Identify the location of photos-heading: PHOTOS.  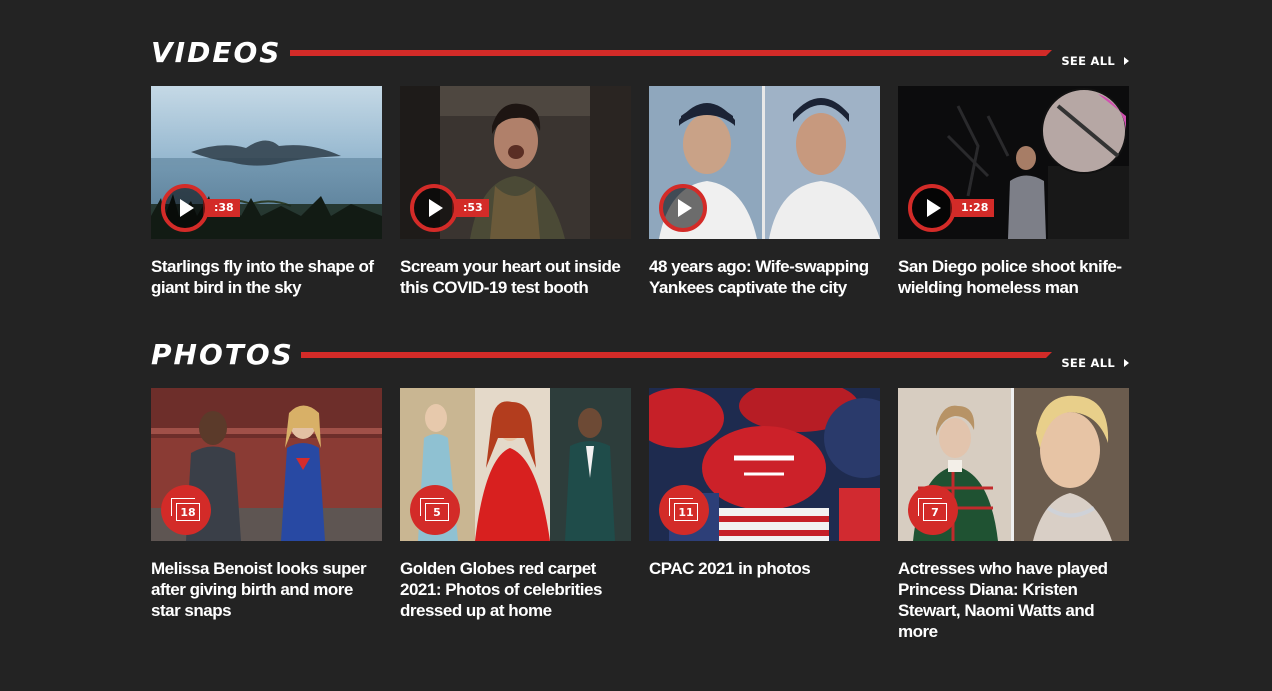
(222, 354).